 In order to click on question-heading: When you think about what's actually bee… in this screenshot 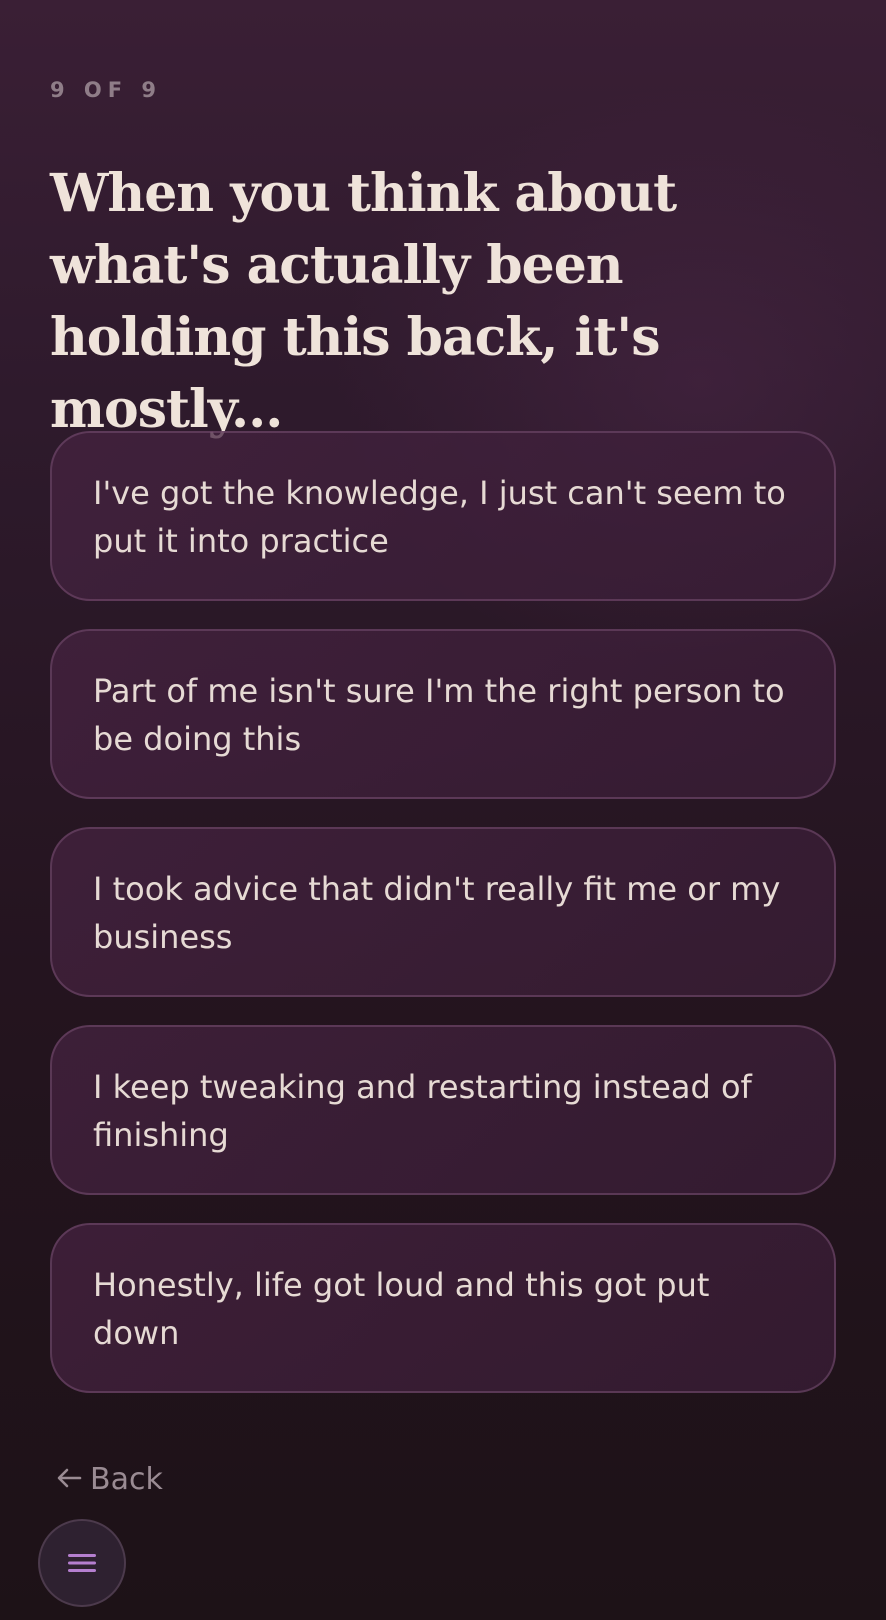, I will do `click(363, 301)`.